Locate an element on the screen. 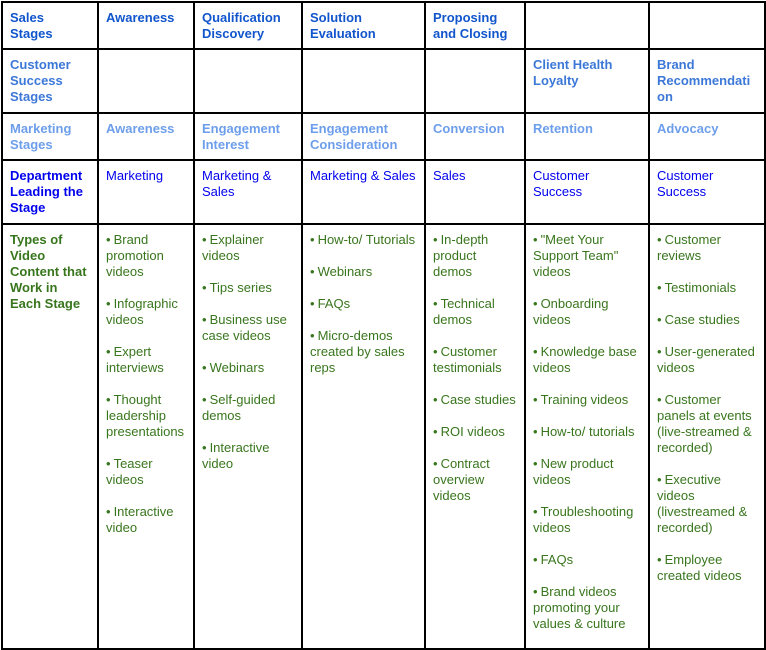  video-type-item: • Micro-demos created by sales reps is located at coordinates (363, 352).